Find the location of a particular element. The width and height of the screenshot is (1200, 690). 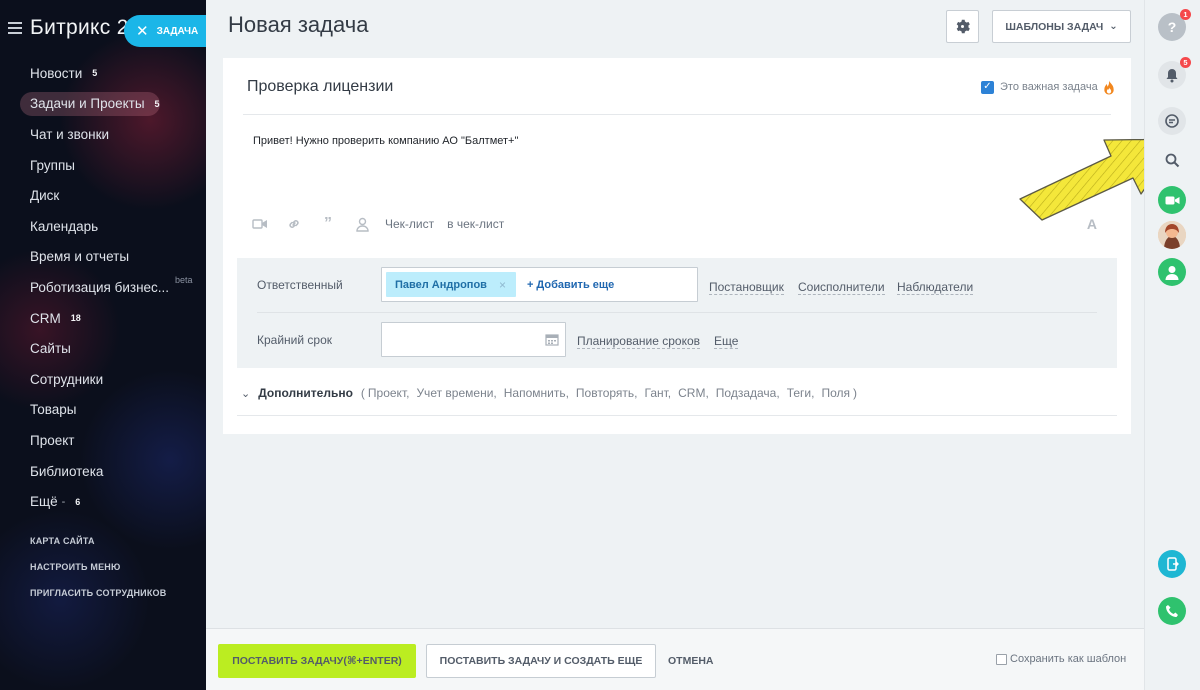

sidebar-item-sites: Сайты is located at coordinates (103, 348).